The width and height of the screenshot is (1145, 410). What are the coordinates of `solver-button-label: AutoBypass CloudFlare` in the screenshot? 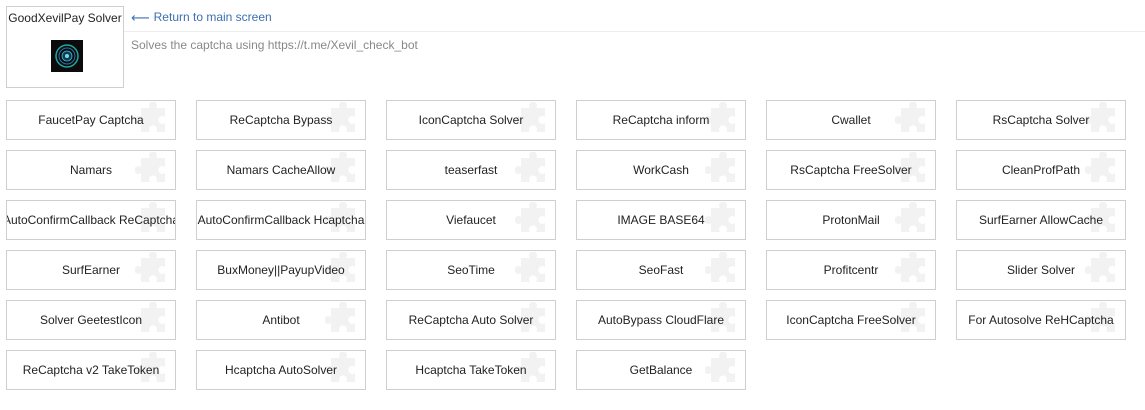 It's located at (661, 320).